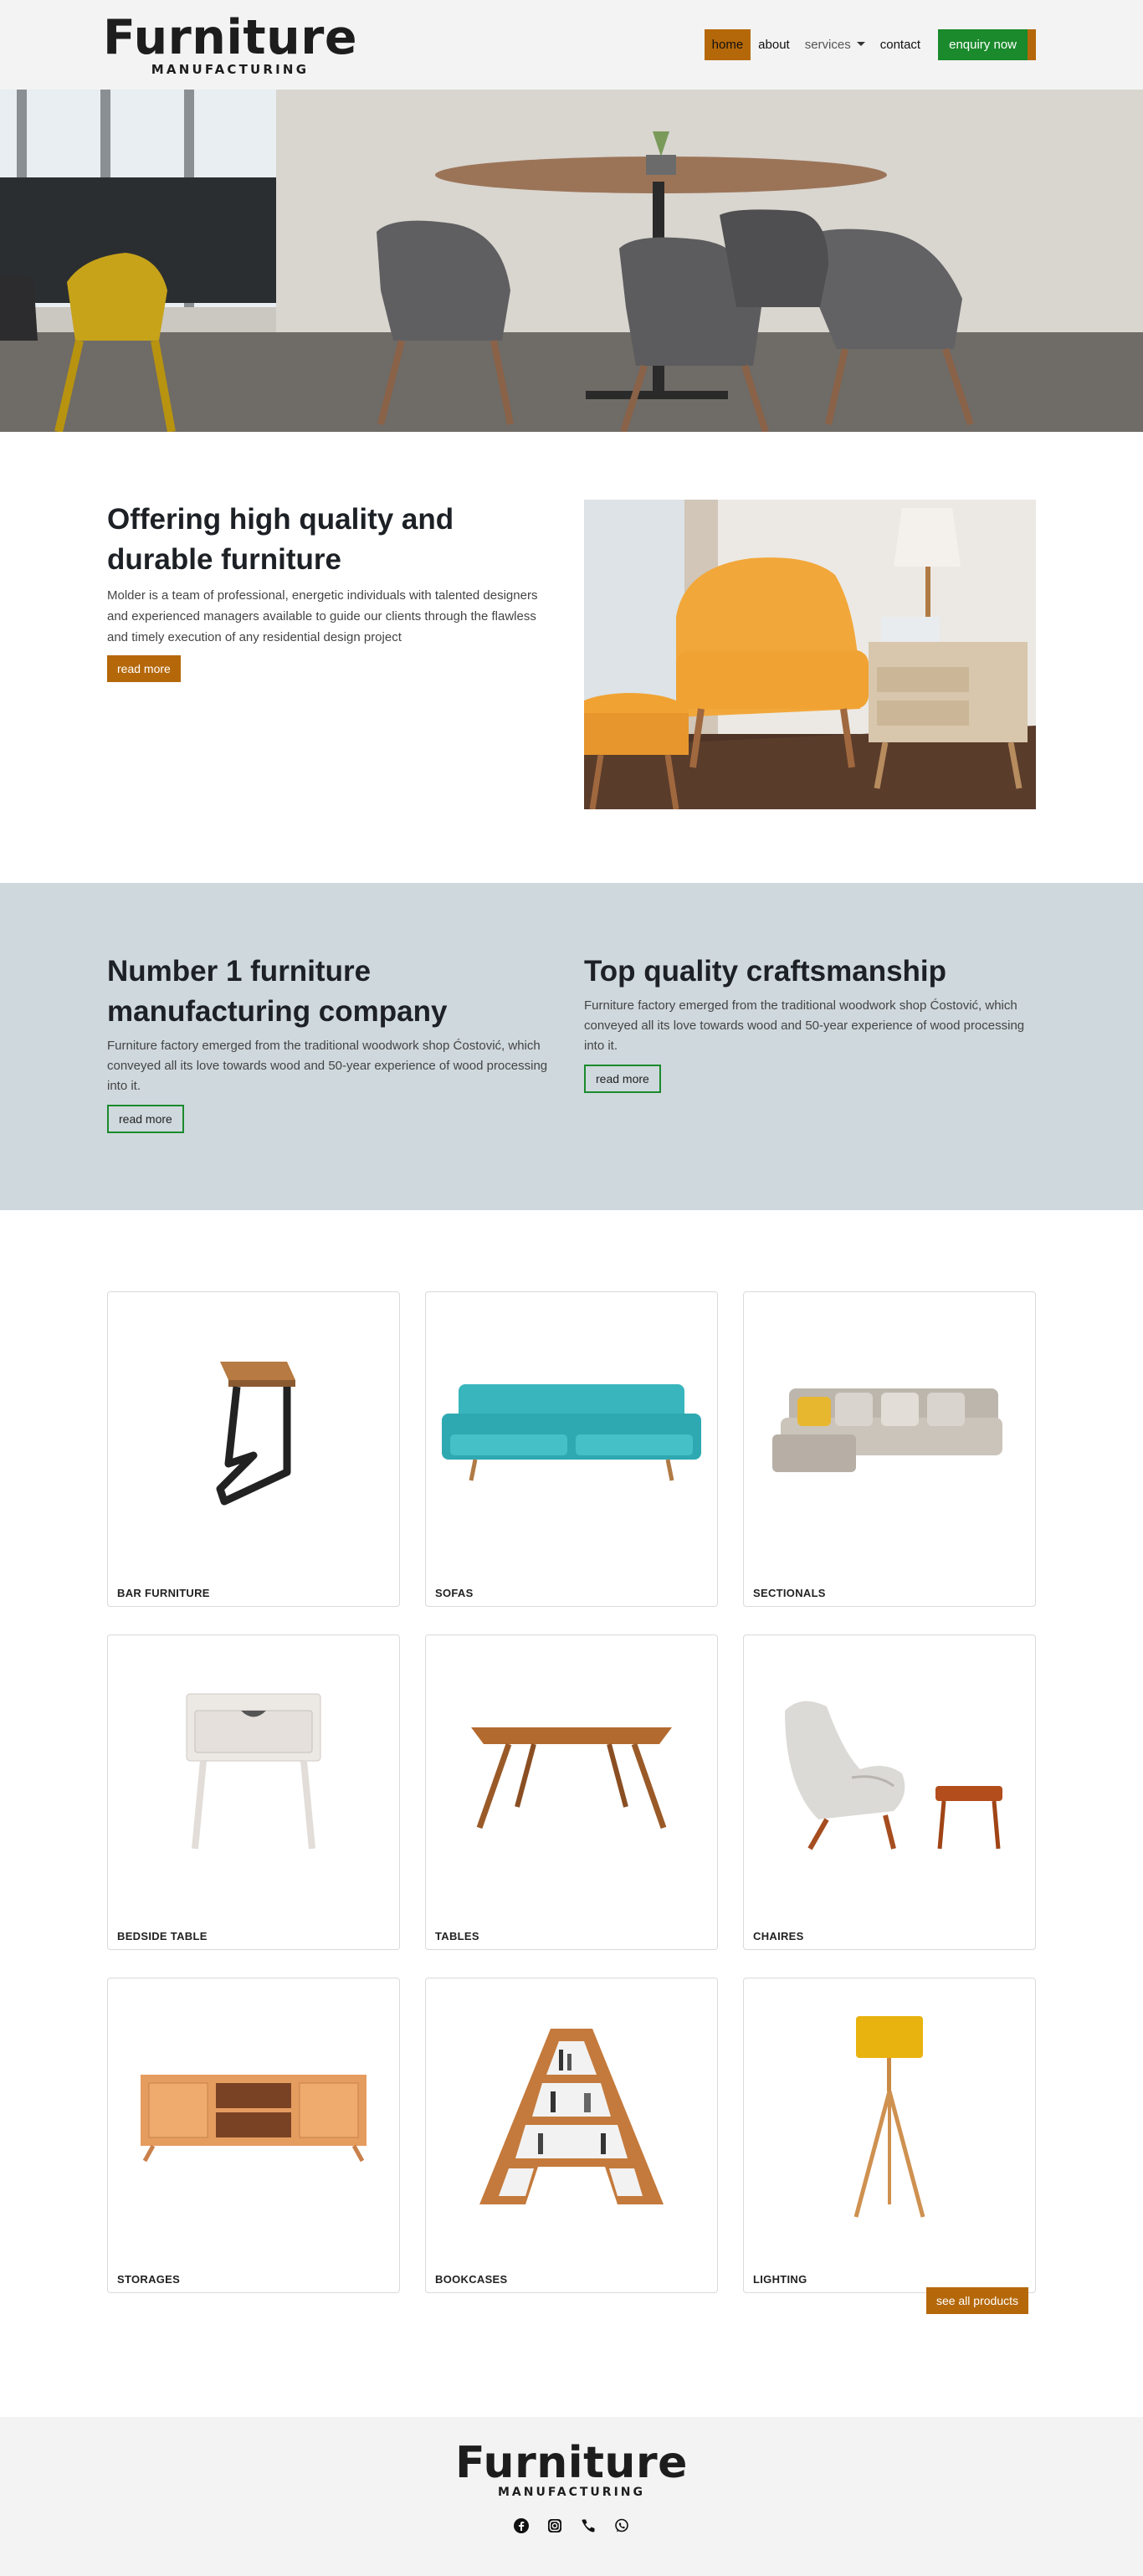 The image size is (1143, 2576). What do you see at coordinates (827, 45) in the screenshot?
I see `nav-services-label: services` at bounding box center [827, 45].